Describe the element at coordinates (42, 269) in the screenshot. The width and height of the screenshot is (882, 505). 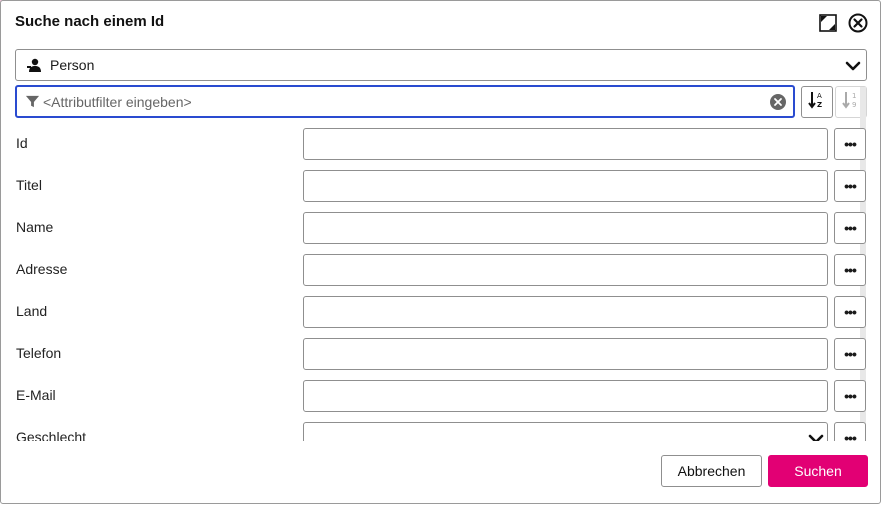
I see `field-label: Adresse` at that location.